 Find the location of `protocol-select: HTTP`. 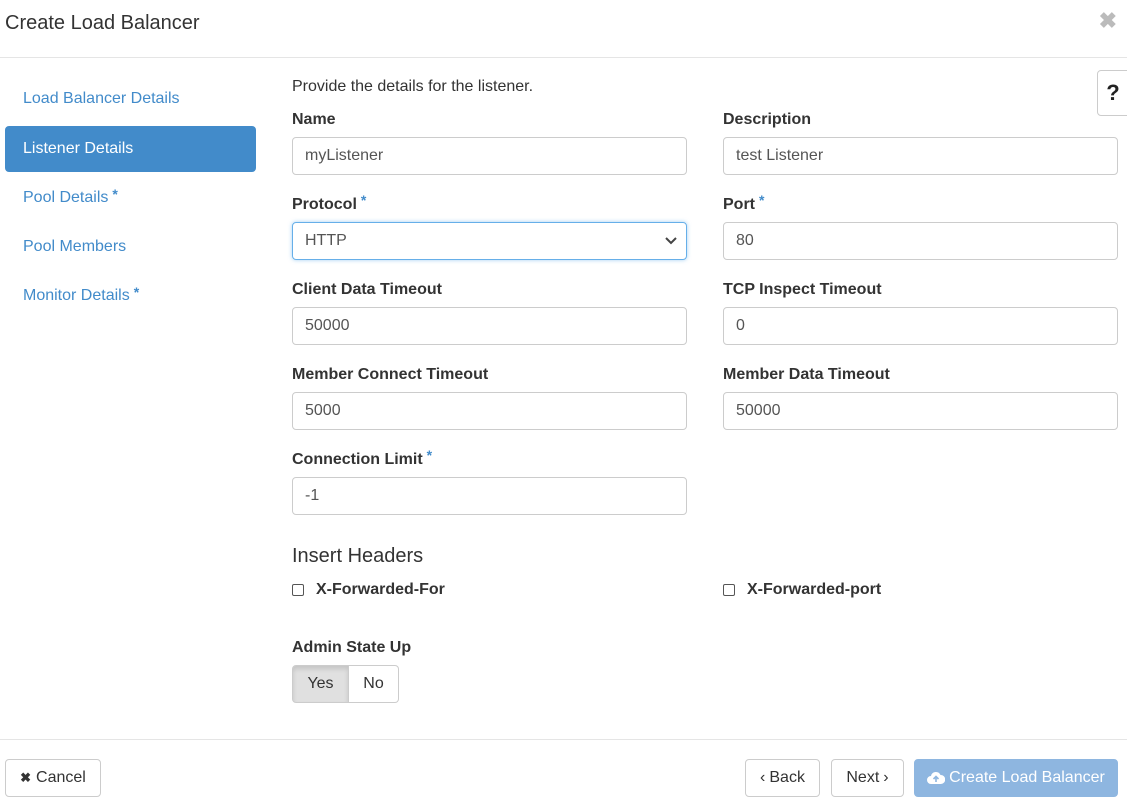

protocol-select: HTTP is located at coordinates (489, 241).